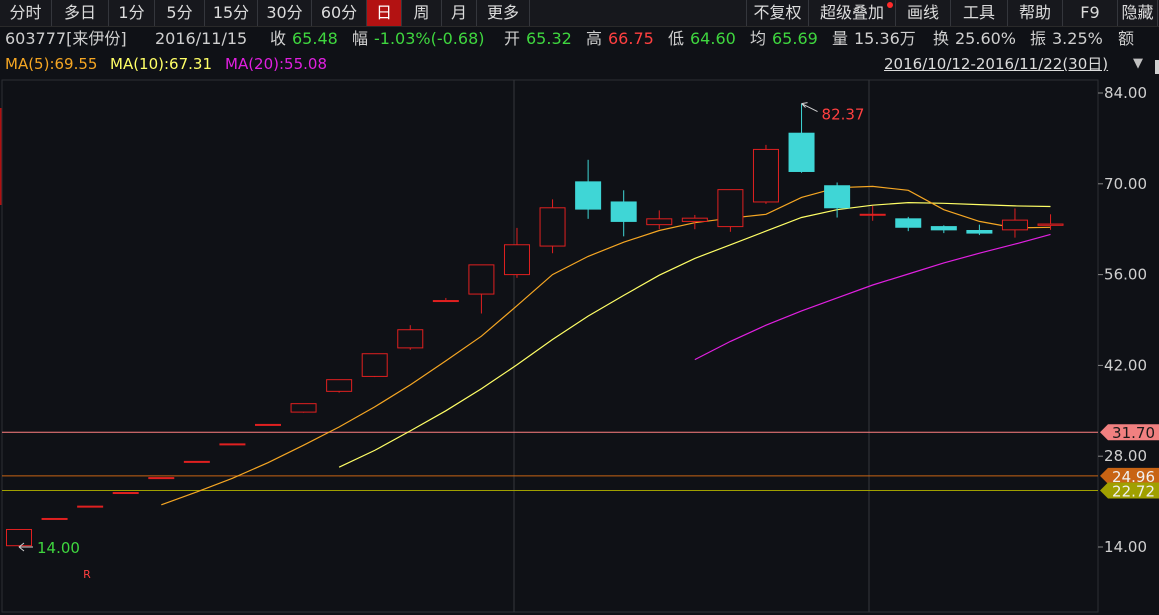  I want to click on y-tick-label: 14.00, so click(1125, 547).